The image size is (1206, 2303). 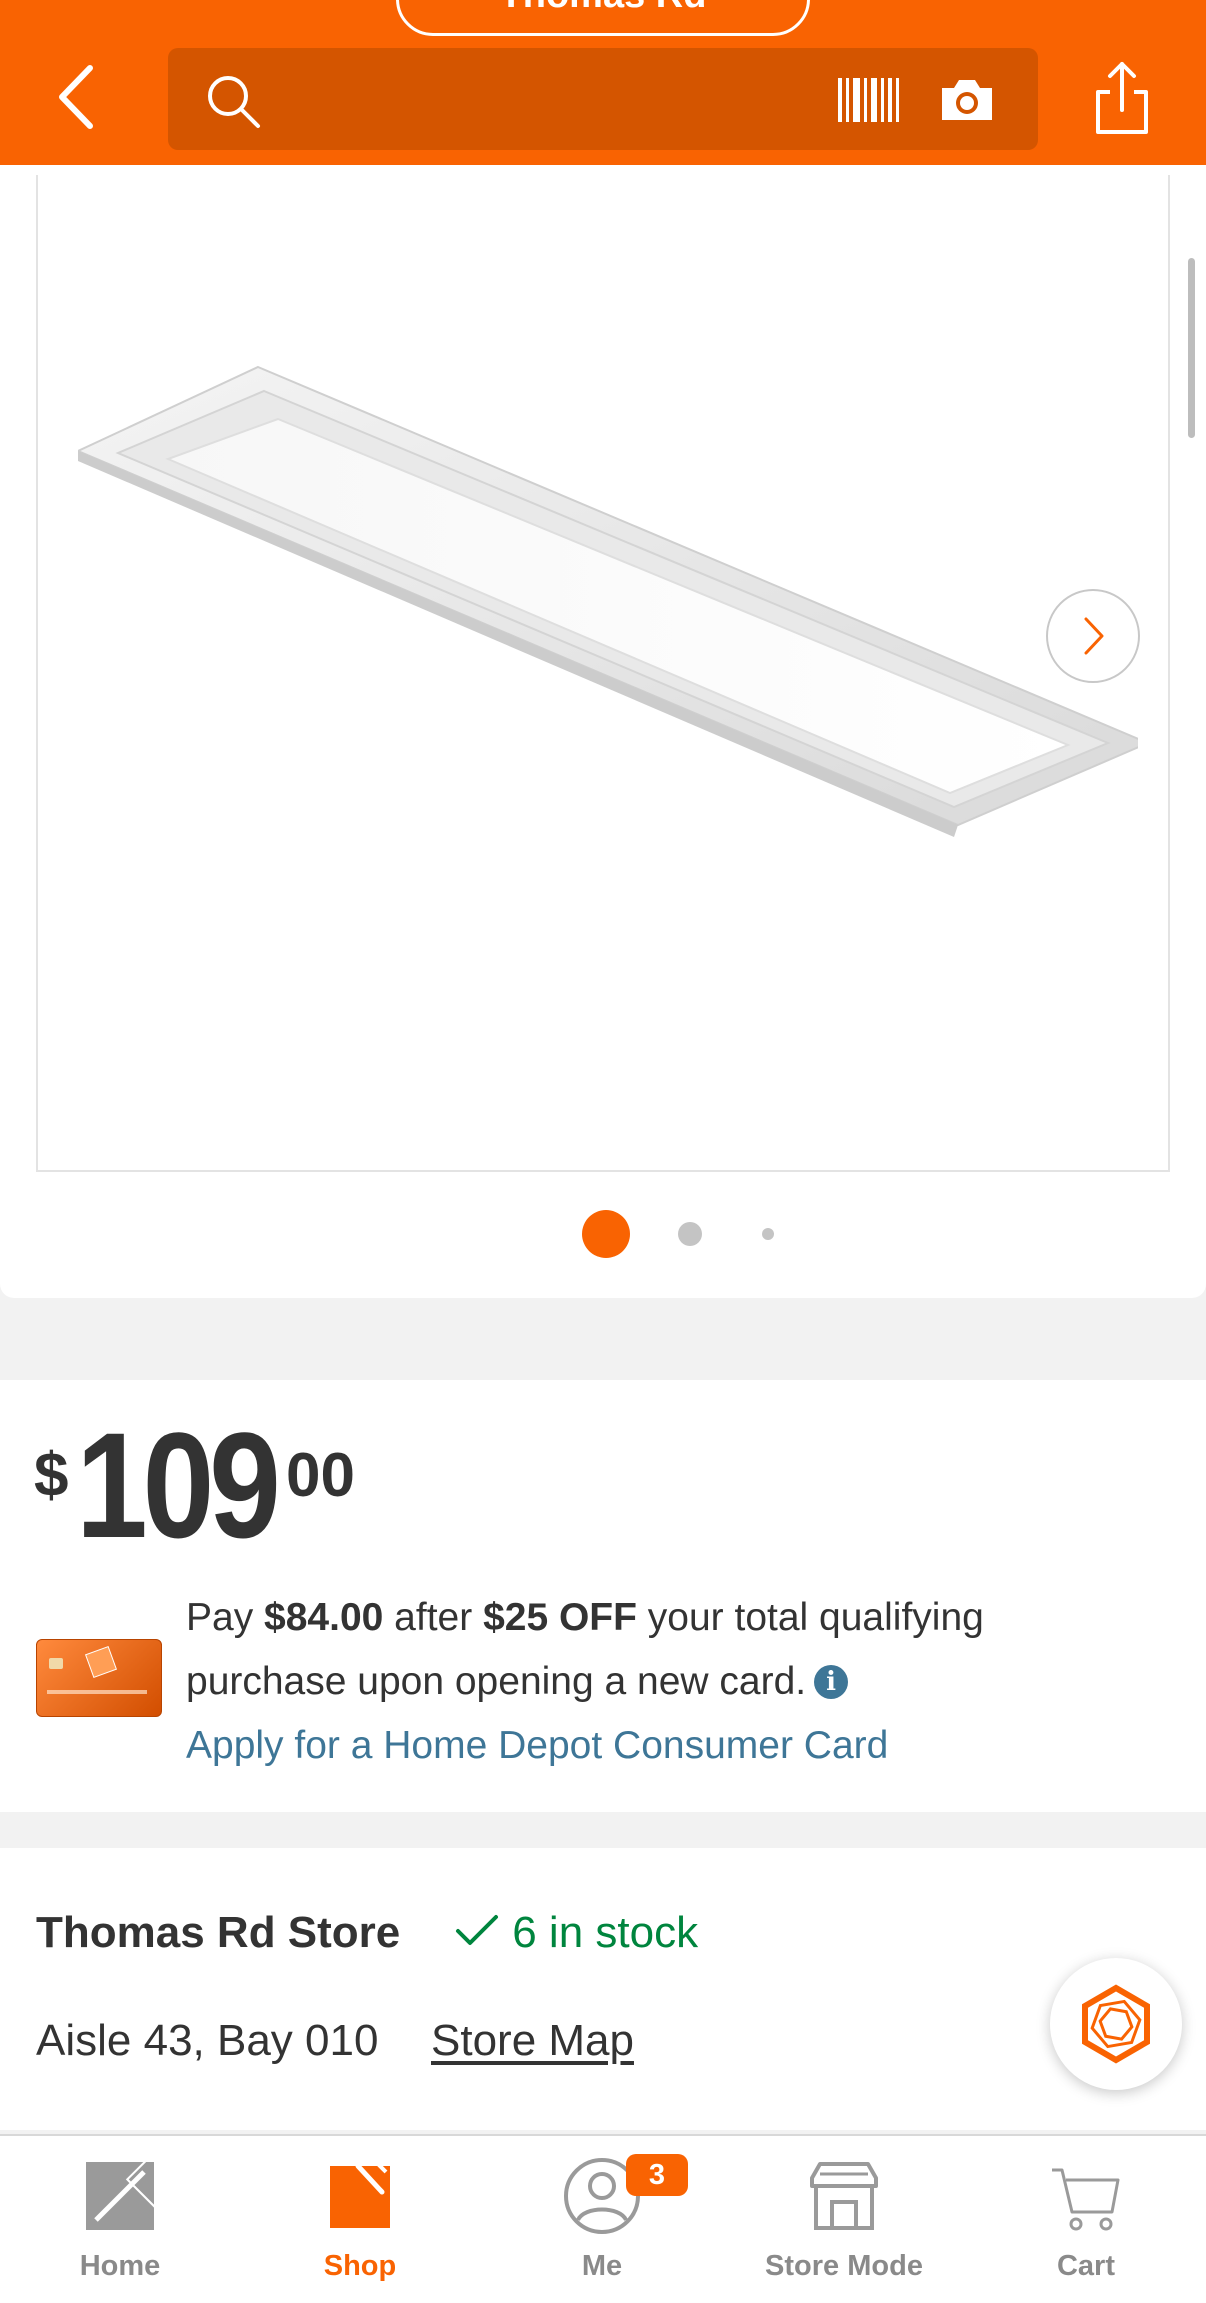 I want to click on gallery-dot-active, so click(x=606, y=1234).